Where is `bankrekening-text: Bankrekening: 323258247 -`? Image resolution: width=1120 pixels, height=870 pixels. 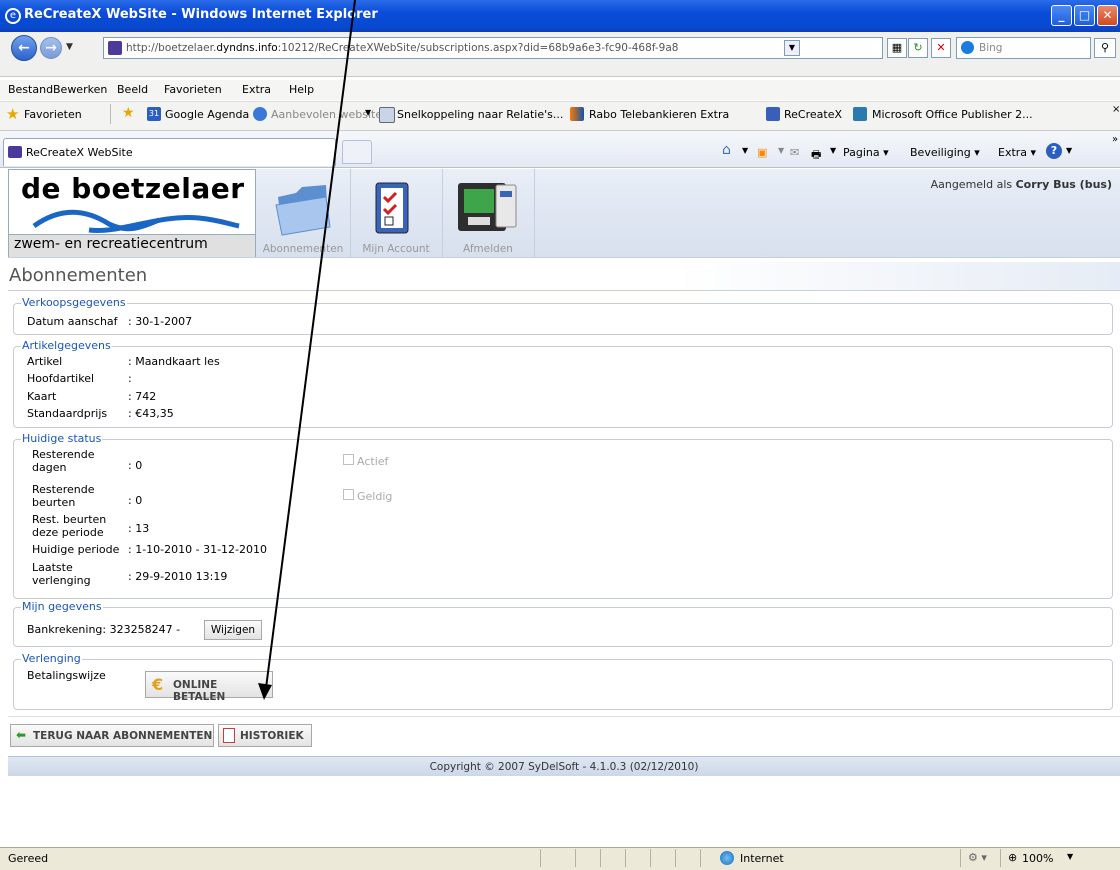
bankrekening-text: Bankrekening: 323258247 - is located at coordinates (104, 629).